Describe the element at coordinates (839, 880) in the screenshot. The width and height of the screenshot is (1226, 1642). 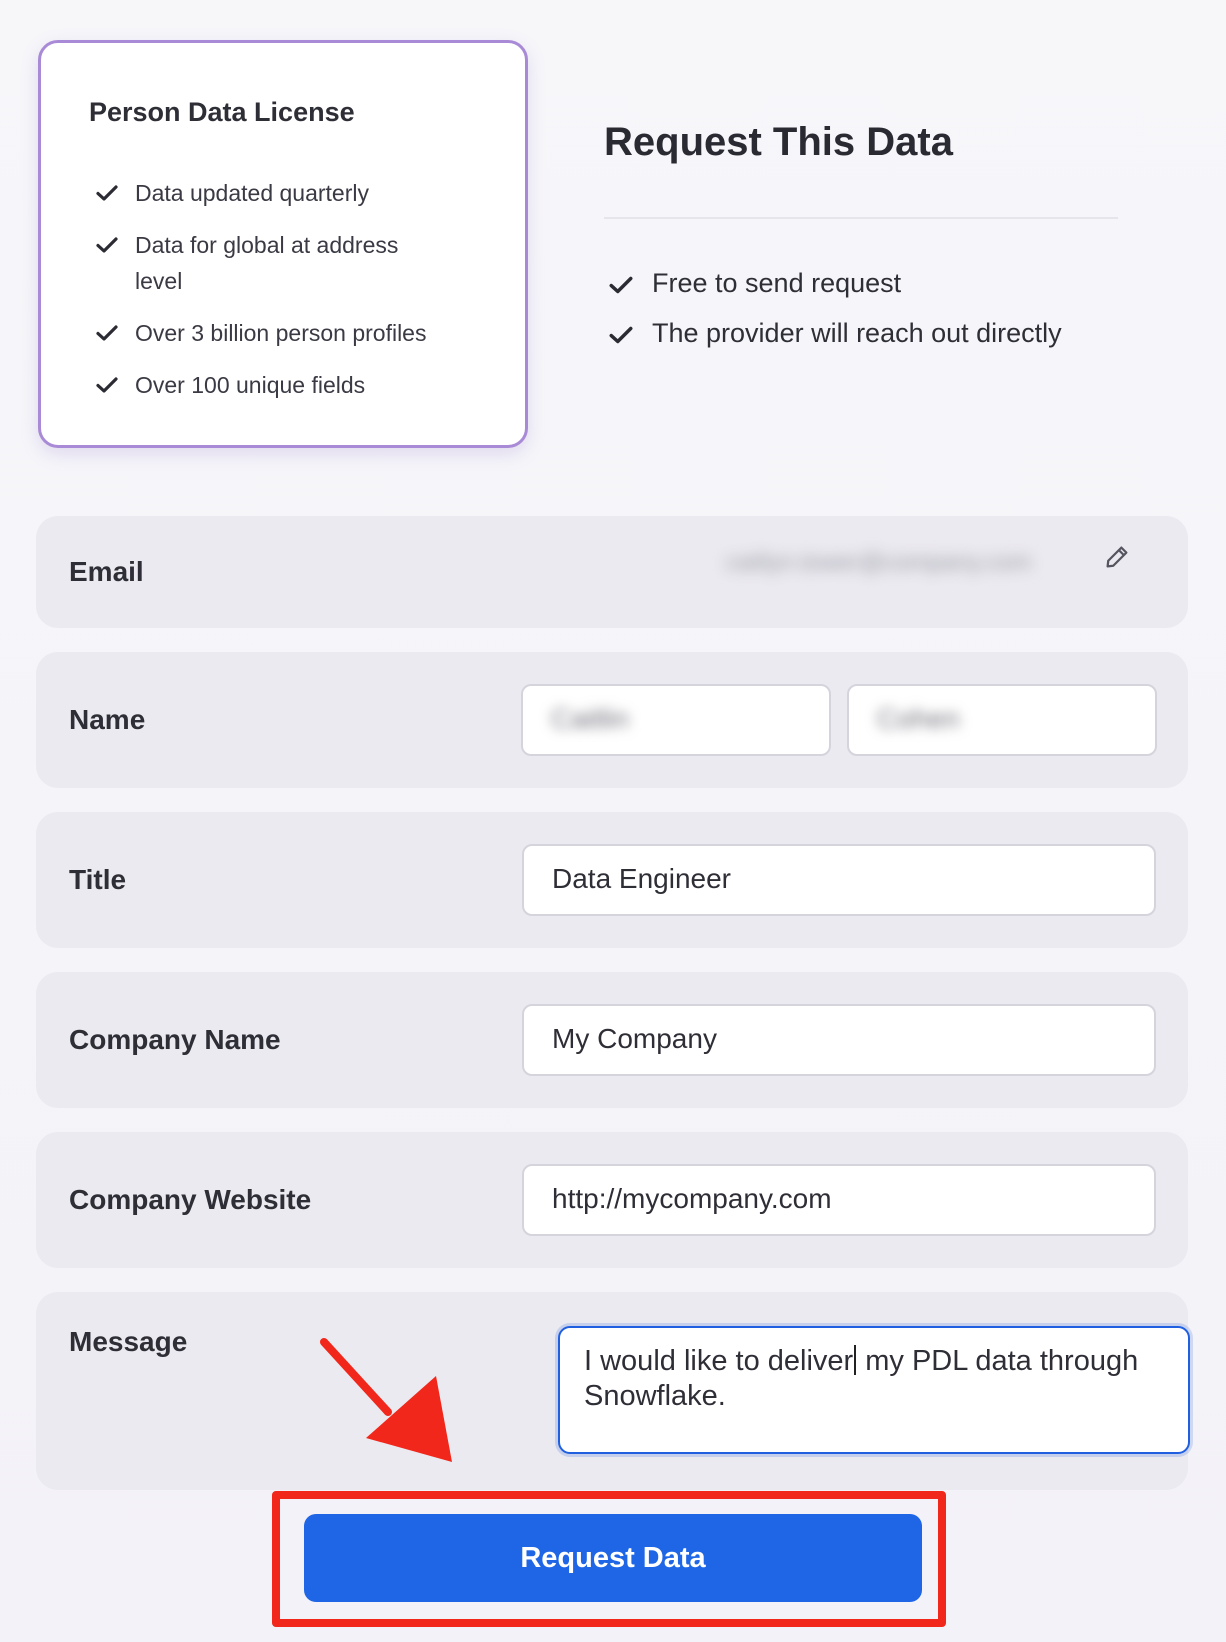
I see `title-input: Data Engineer` at that location.